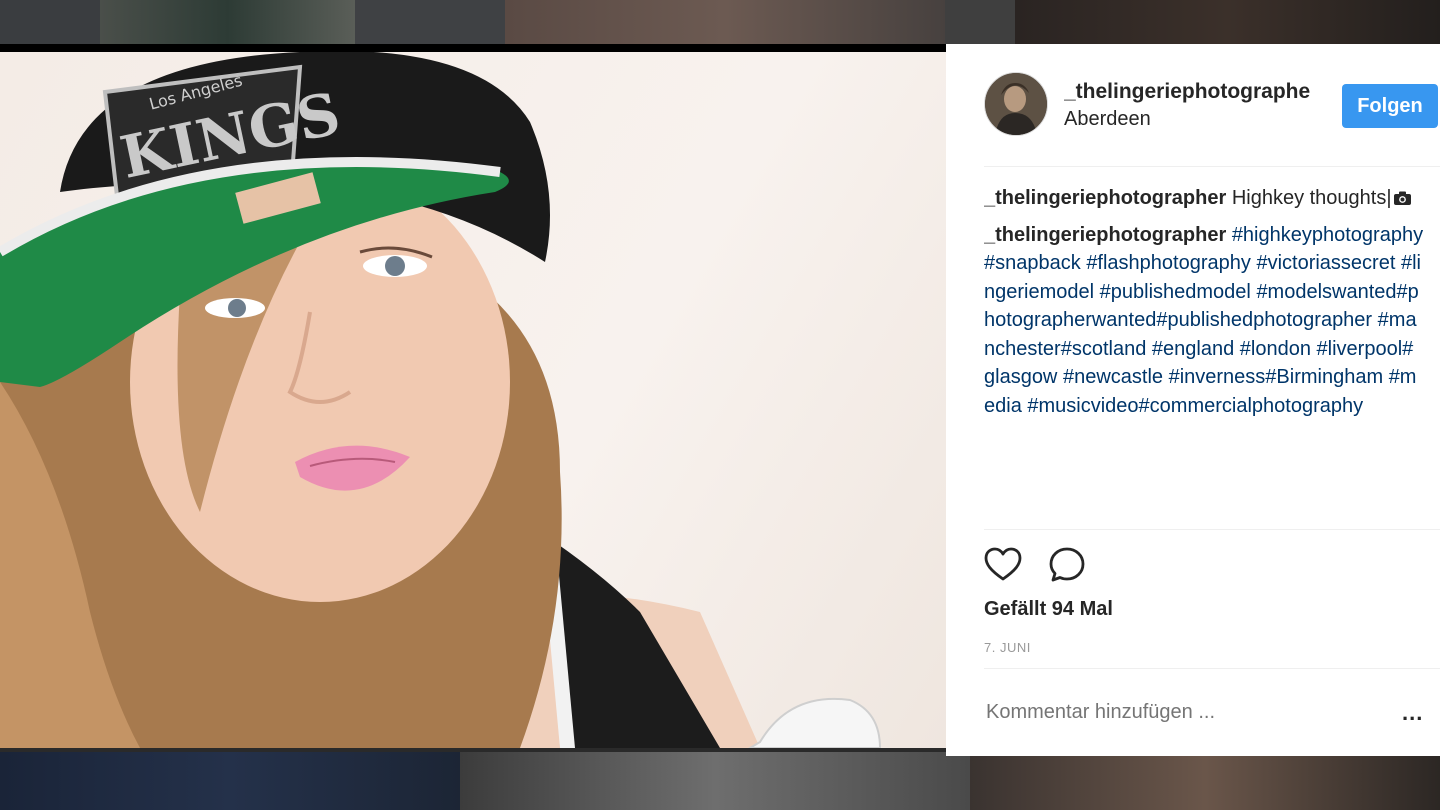  Describe the element at coordinates (1251, 406) in the screenshot. I see `hashtag-link: #commercialphotography` at that location.